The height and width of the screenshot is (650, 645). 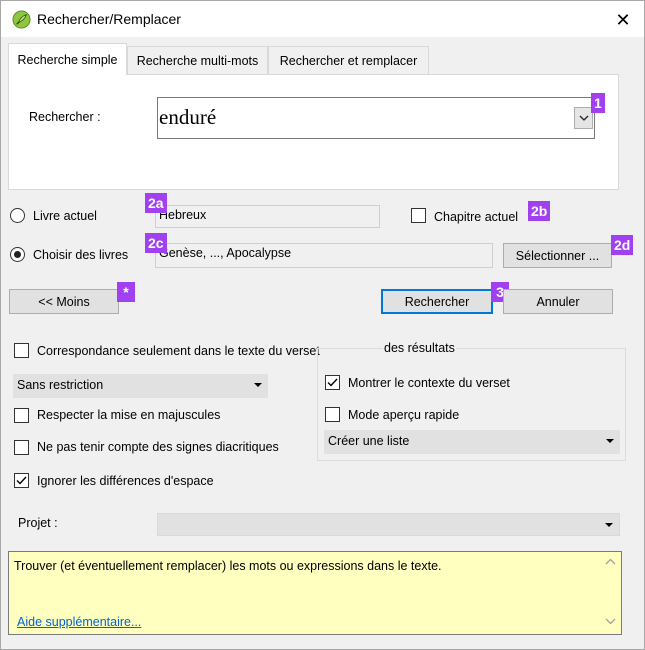 What do you see at coordinates (598, 103) in the screenshot?
I see `badge-1: 1` at bounding box center [598, 103].